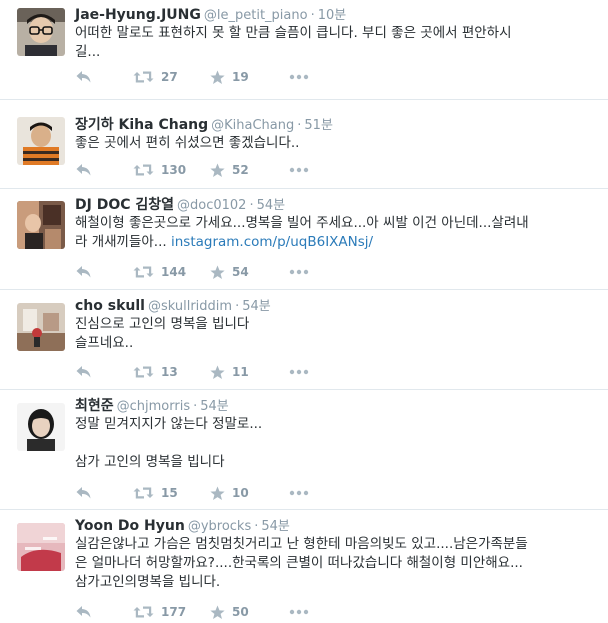 The height and width of the screenshot is (623, 608). What do you see at coordinates (325, 143) in the screenshot?
I see `tweet-text: 좋은 곳에서 편히 쉬셨으면 좋겠습니다..` at bounding box center [325, 143].